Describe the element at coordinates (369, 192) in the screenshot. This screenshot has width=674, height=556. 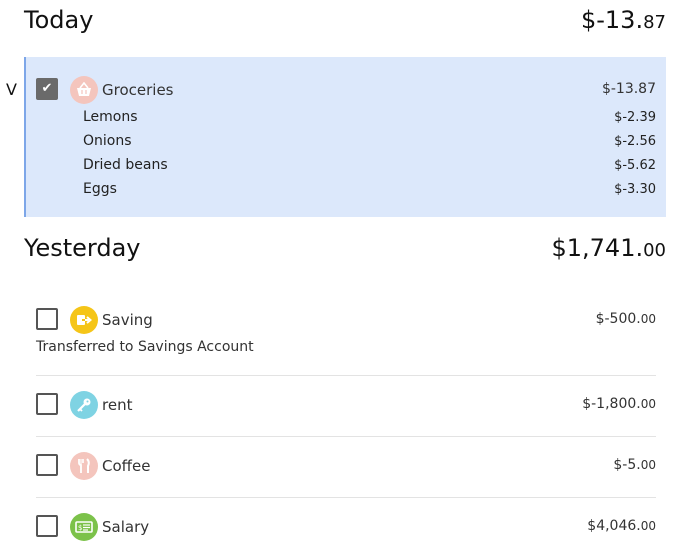
I see `list-item: Eggs $-3.30` at that location.